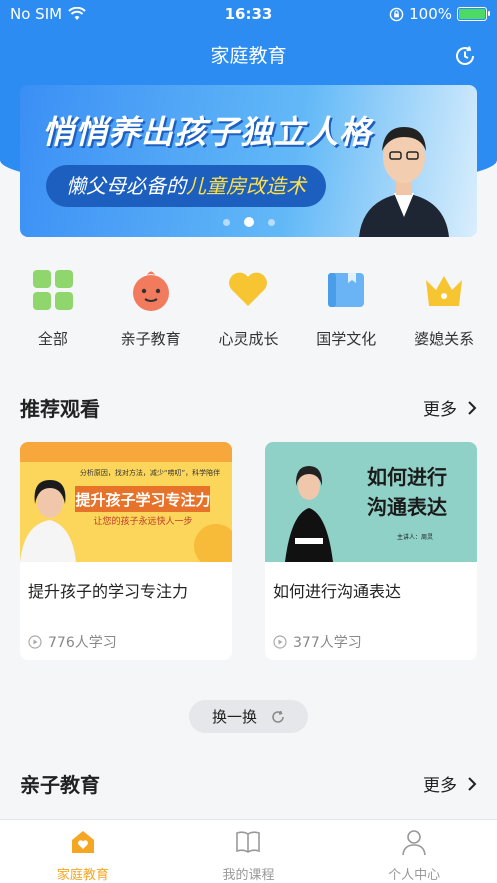 This screenshot has width=497, height=883. What do you see at coordinates (414, 875) in the screenshot?
I see `tab-label: 个人中心` at bounding box center [414, 875].